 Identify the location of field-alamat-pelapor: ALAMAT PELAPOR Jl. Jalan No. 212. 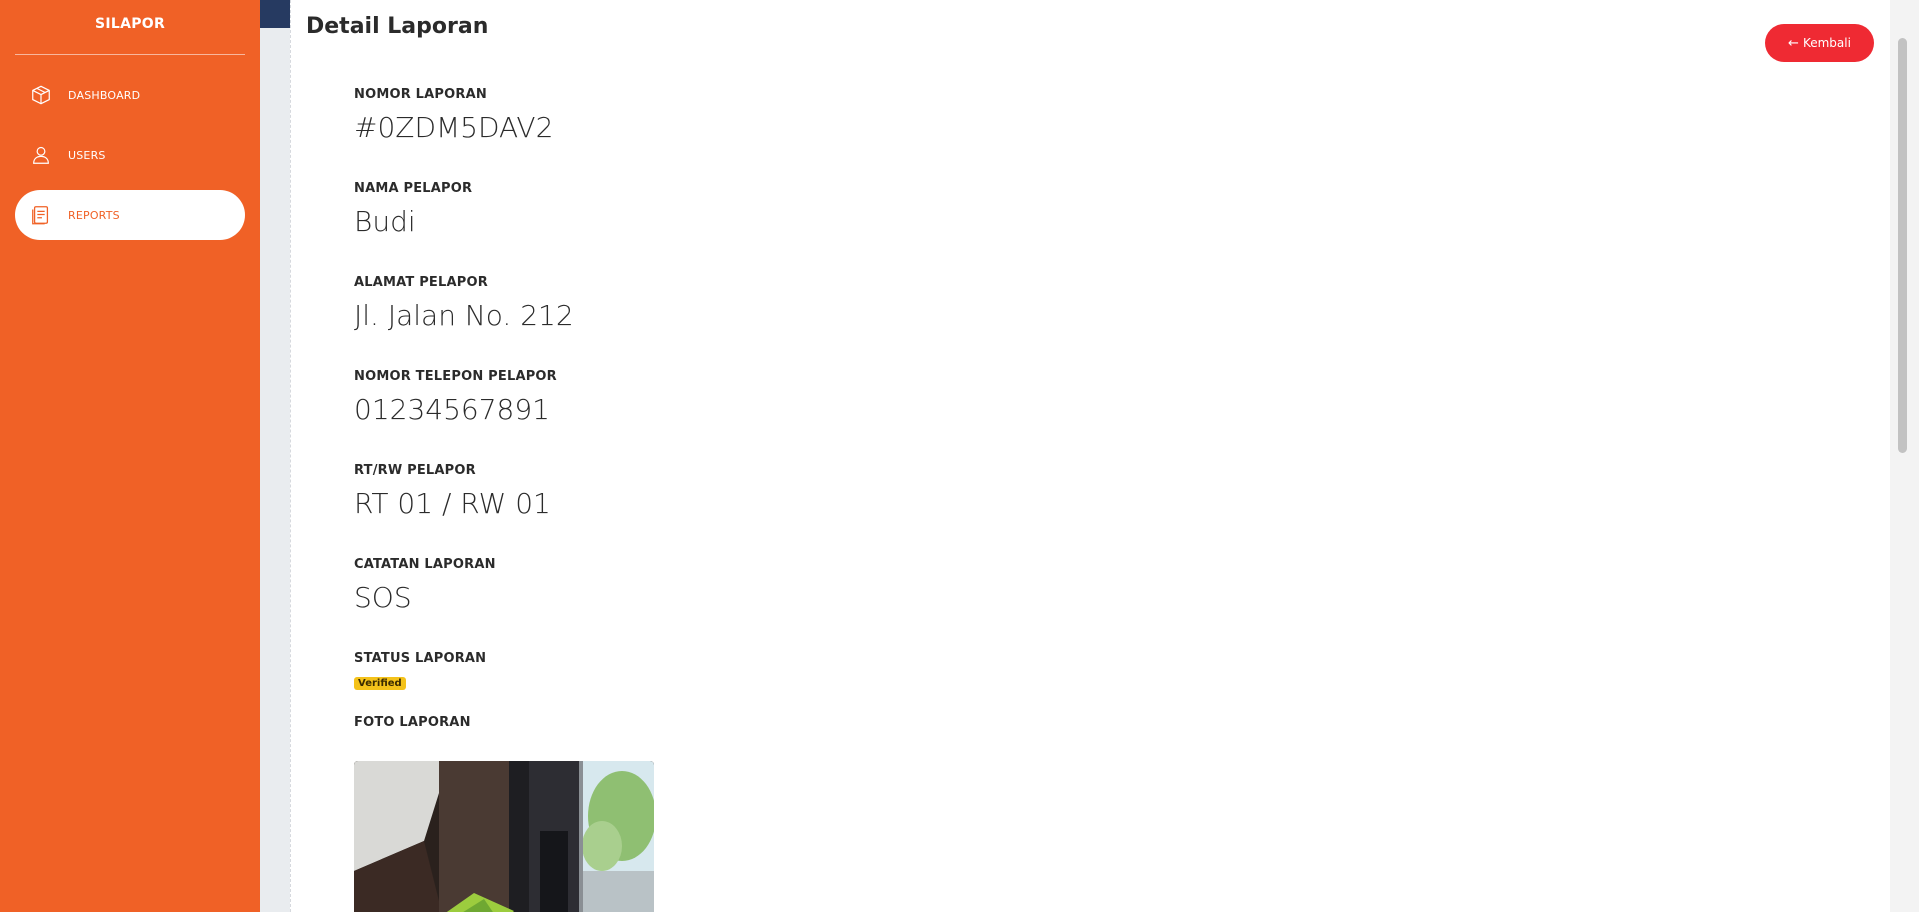
(504, 322).